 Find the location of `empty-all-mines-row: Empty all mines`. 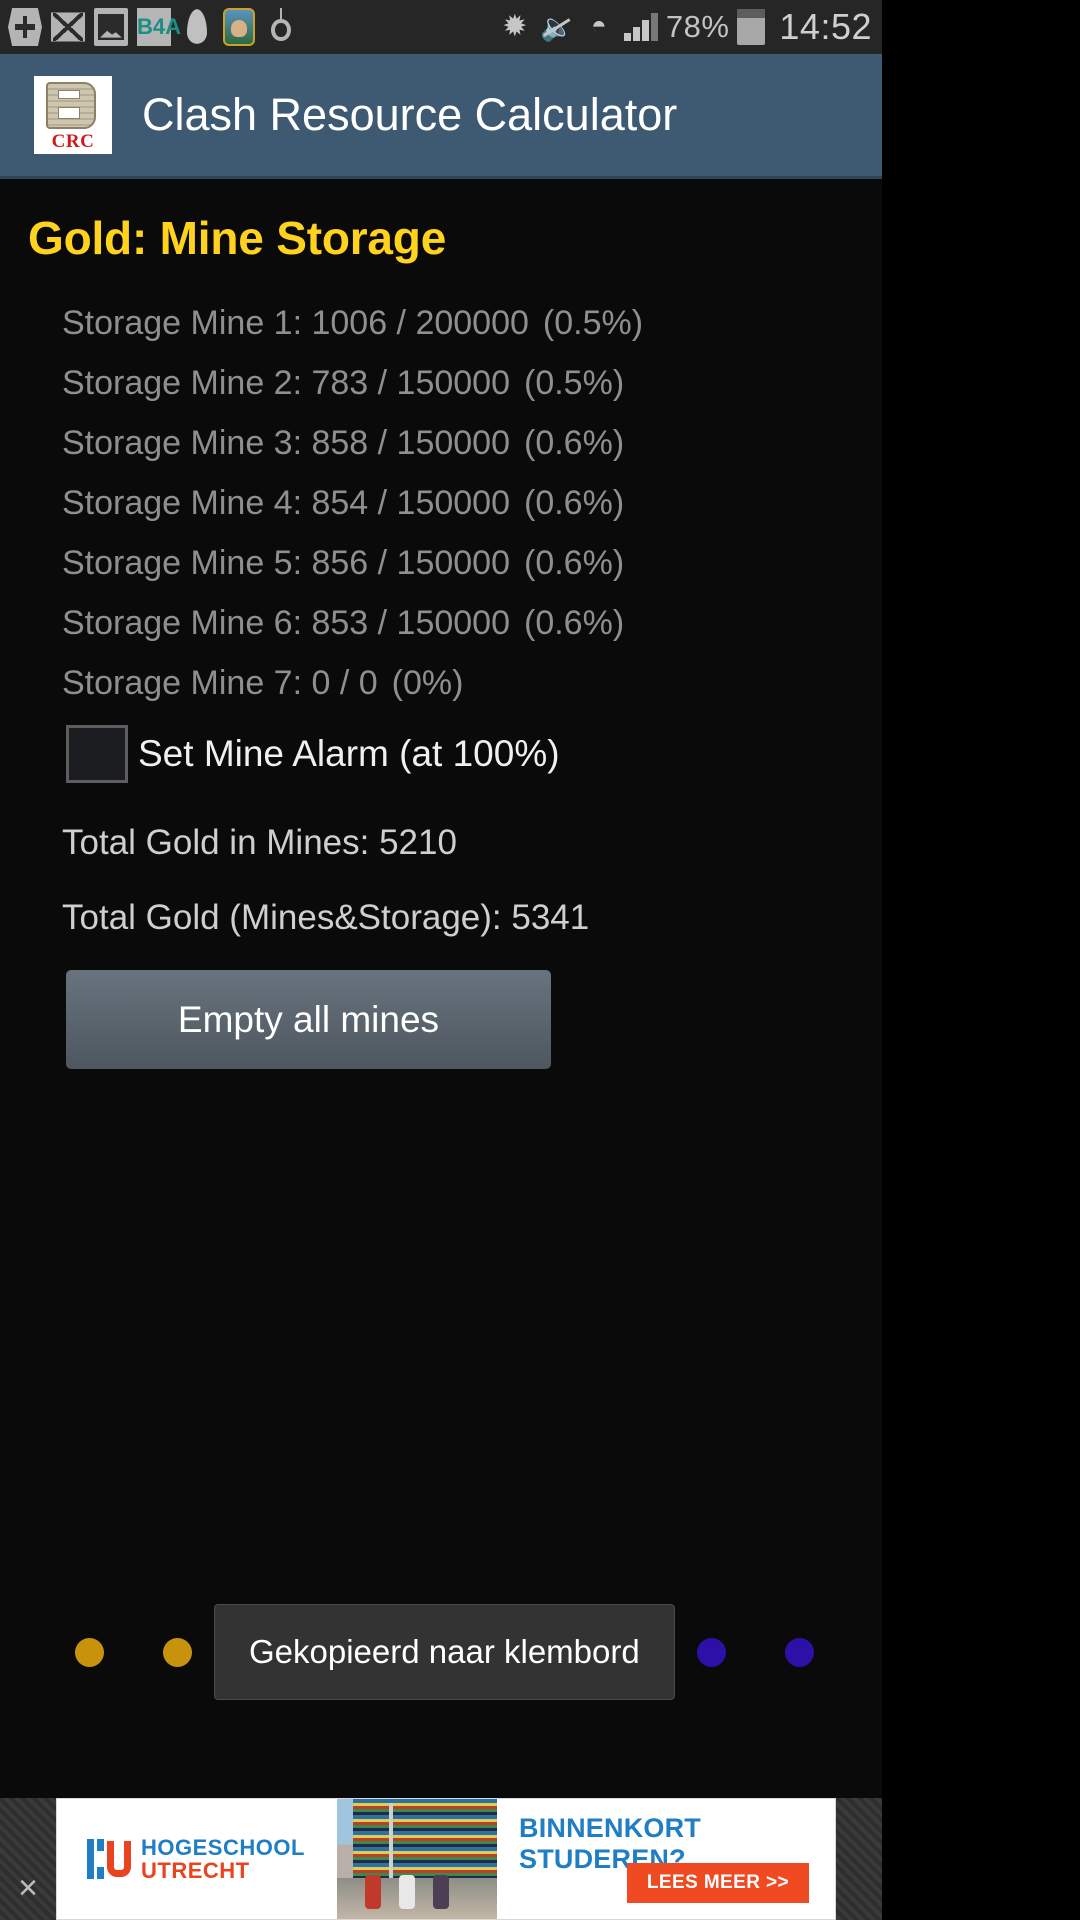

empty-all-mines-row: Empty all mines is located at coordinates (441, 1019).